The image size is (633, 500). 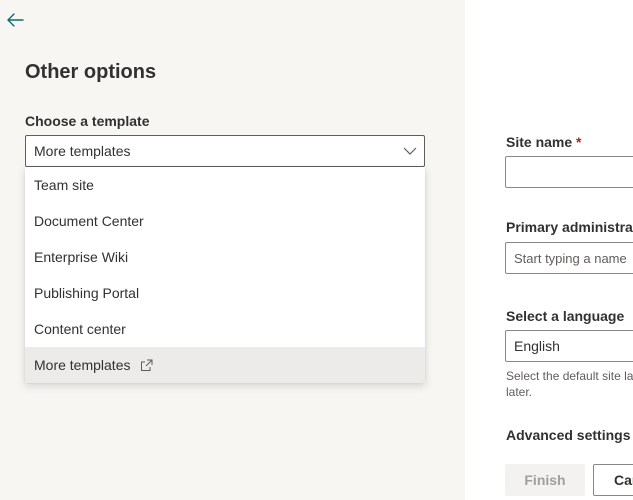 What do you see at coordinates (87, 121) in the screenshot?
I see `template-label: Choose a template` at bounding box center [87, 121].